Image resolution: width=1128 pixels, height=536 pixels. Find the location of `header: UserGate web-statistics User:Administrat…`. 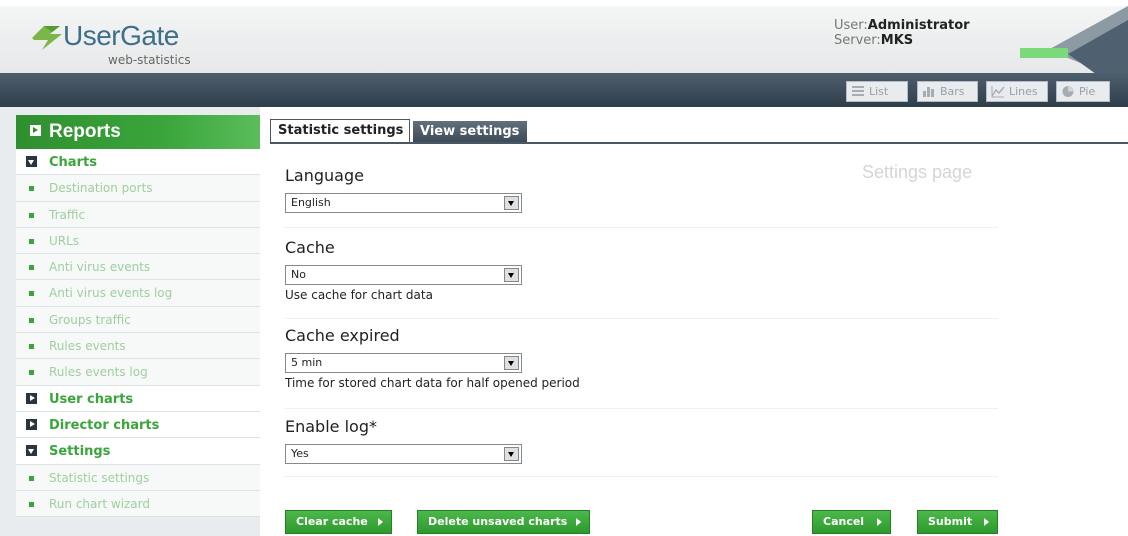

header: UserGate web-statistics User:Administrat… is located at coordinates (564, 39).